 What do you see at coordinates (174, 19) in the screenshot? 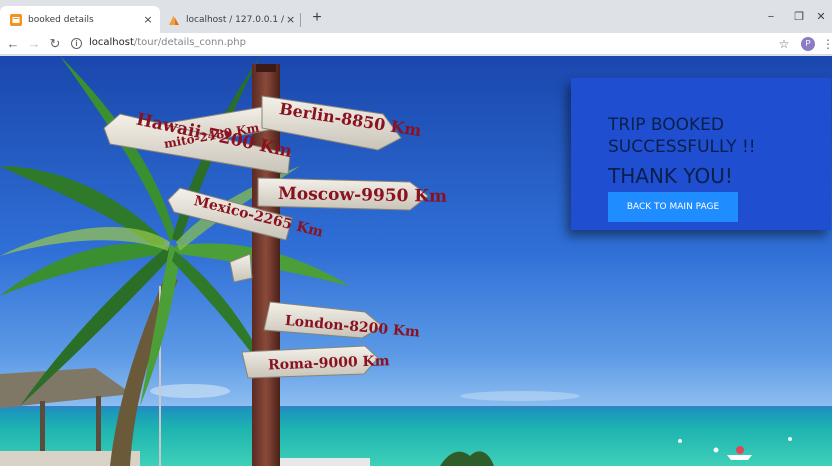
I see `phpmyadmin-sail-icon` at bounding box center [174, 19].